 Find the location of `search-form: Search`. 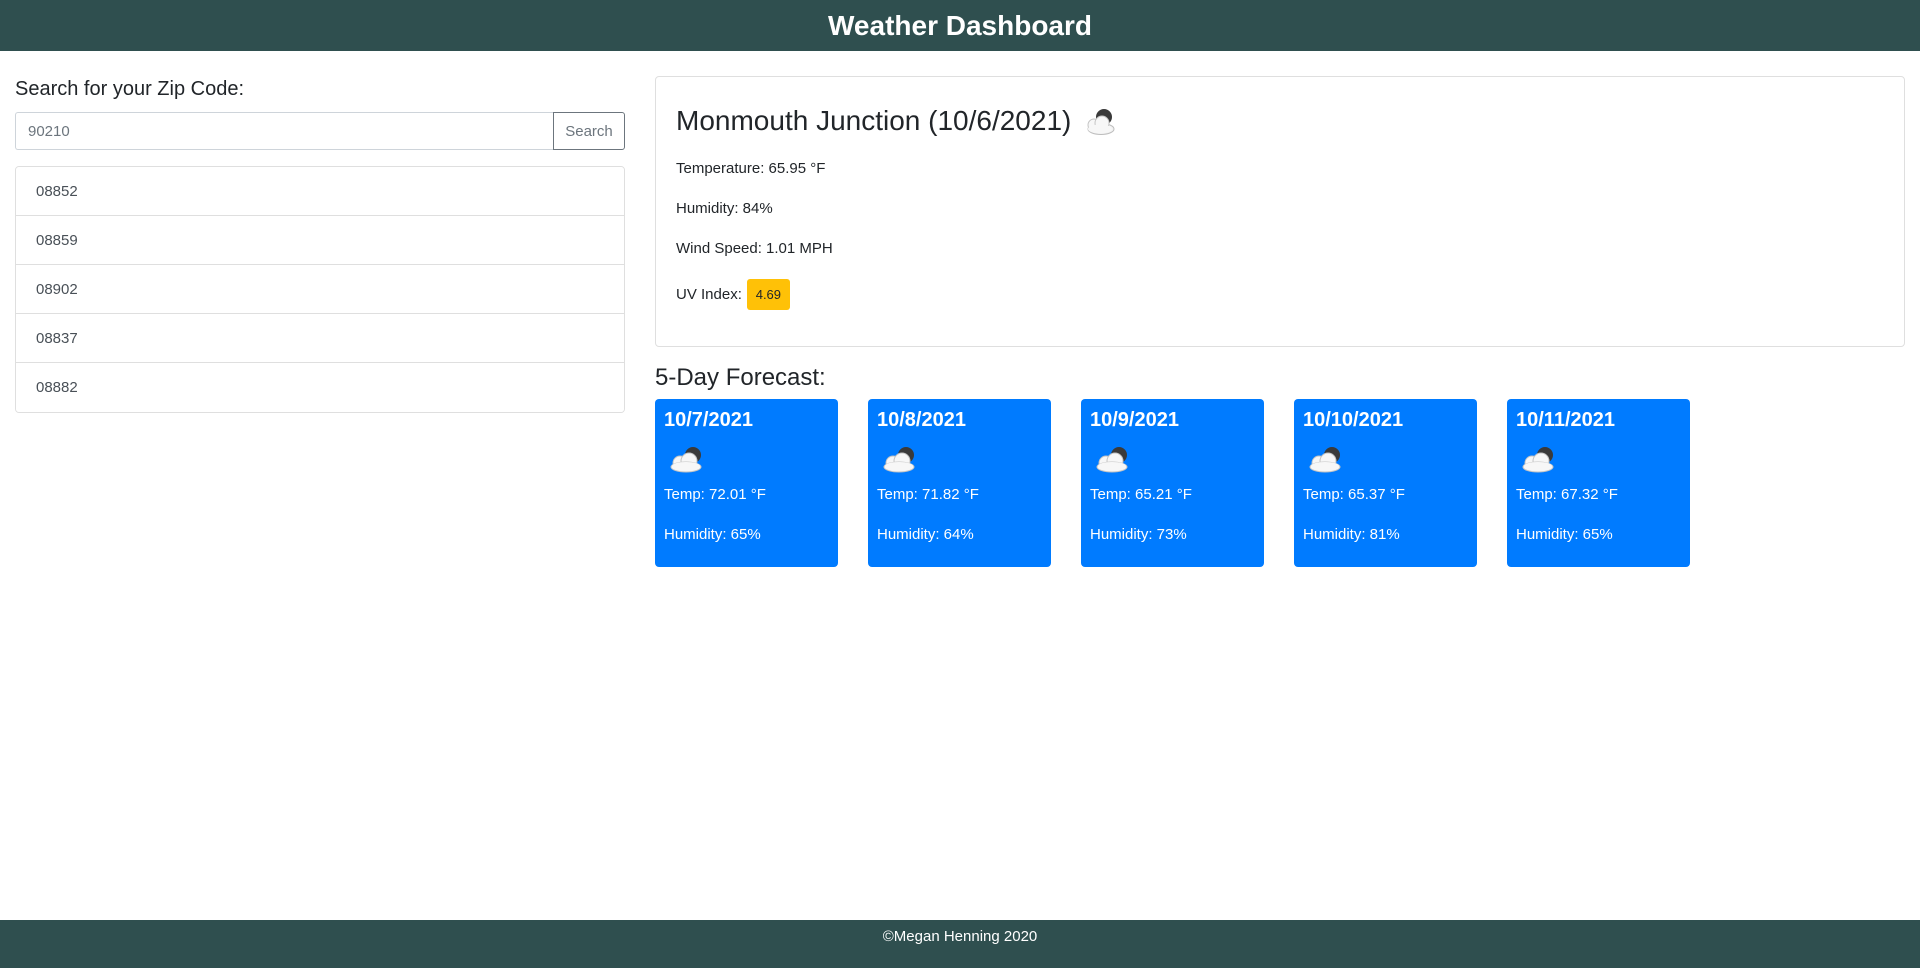

search-form: Search is located at coordinates (320, 131).